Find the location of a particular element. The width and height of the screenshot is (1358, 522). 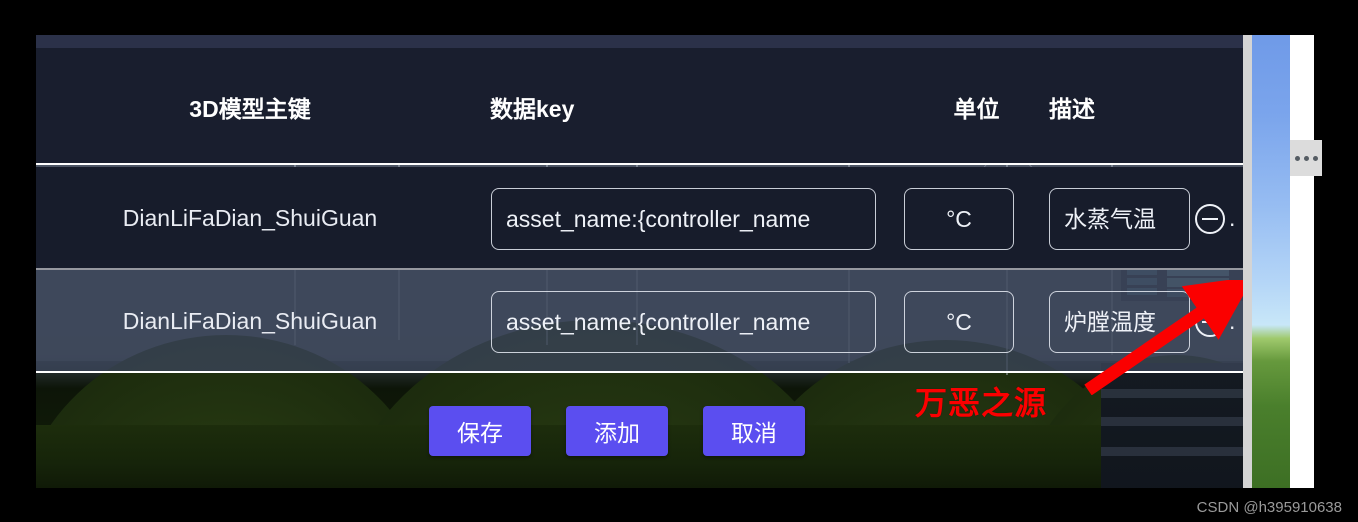

header-separator is located at coordinates (639, 164).